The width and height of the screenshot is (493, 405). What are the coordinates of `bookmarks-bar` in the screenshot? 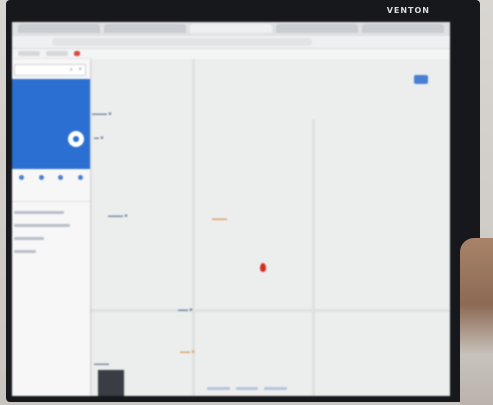 It's located at (231, 54).